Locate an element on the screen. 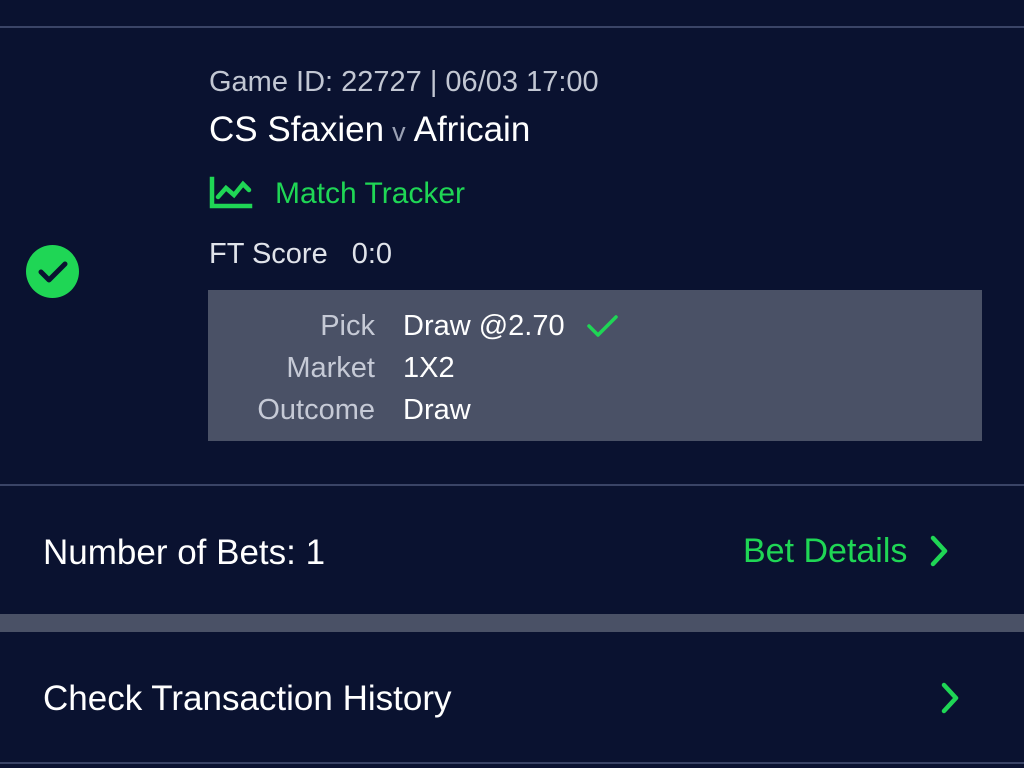 The image size is (1024, 768). outcome-row: Outcome Draw is located at coordinates (339, 410).